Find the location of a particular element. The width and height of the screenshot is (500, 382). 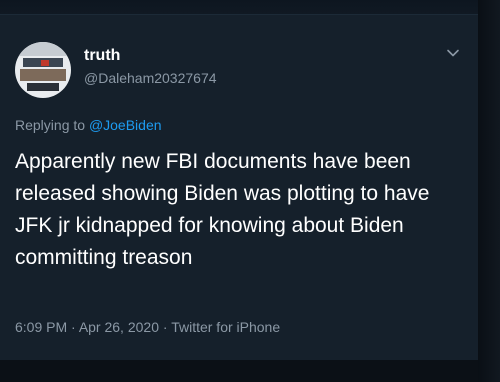

chevron-down-icon is located at coordinates (453, 53).